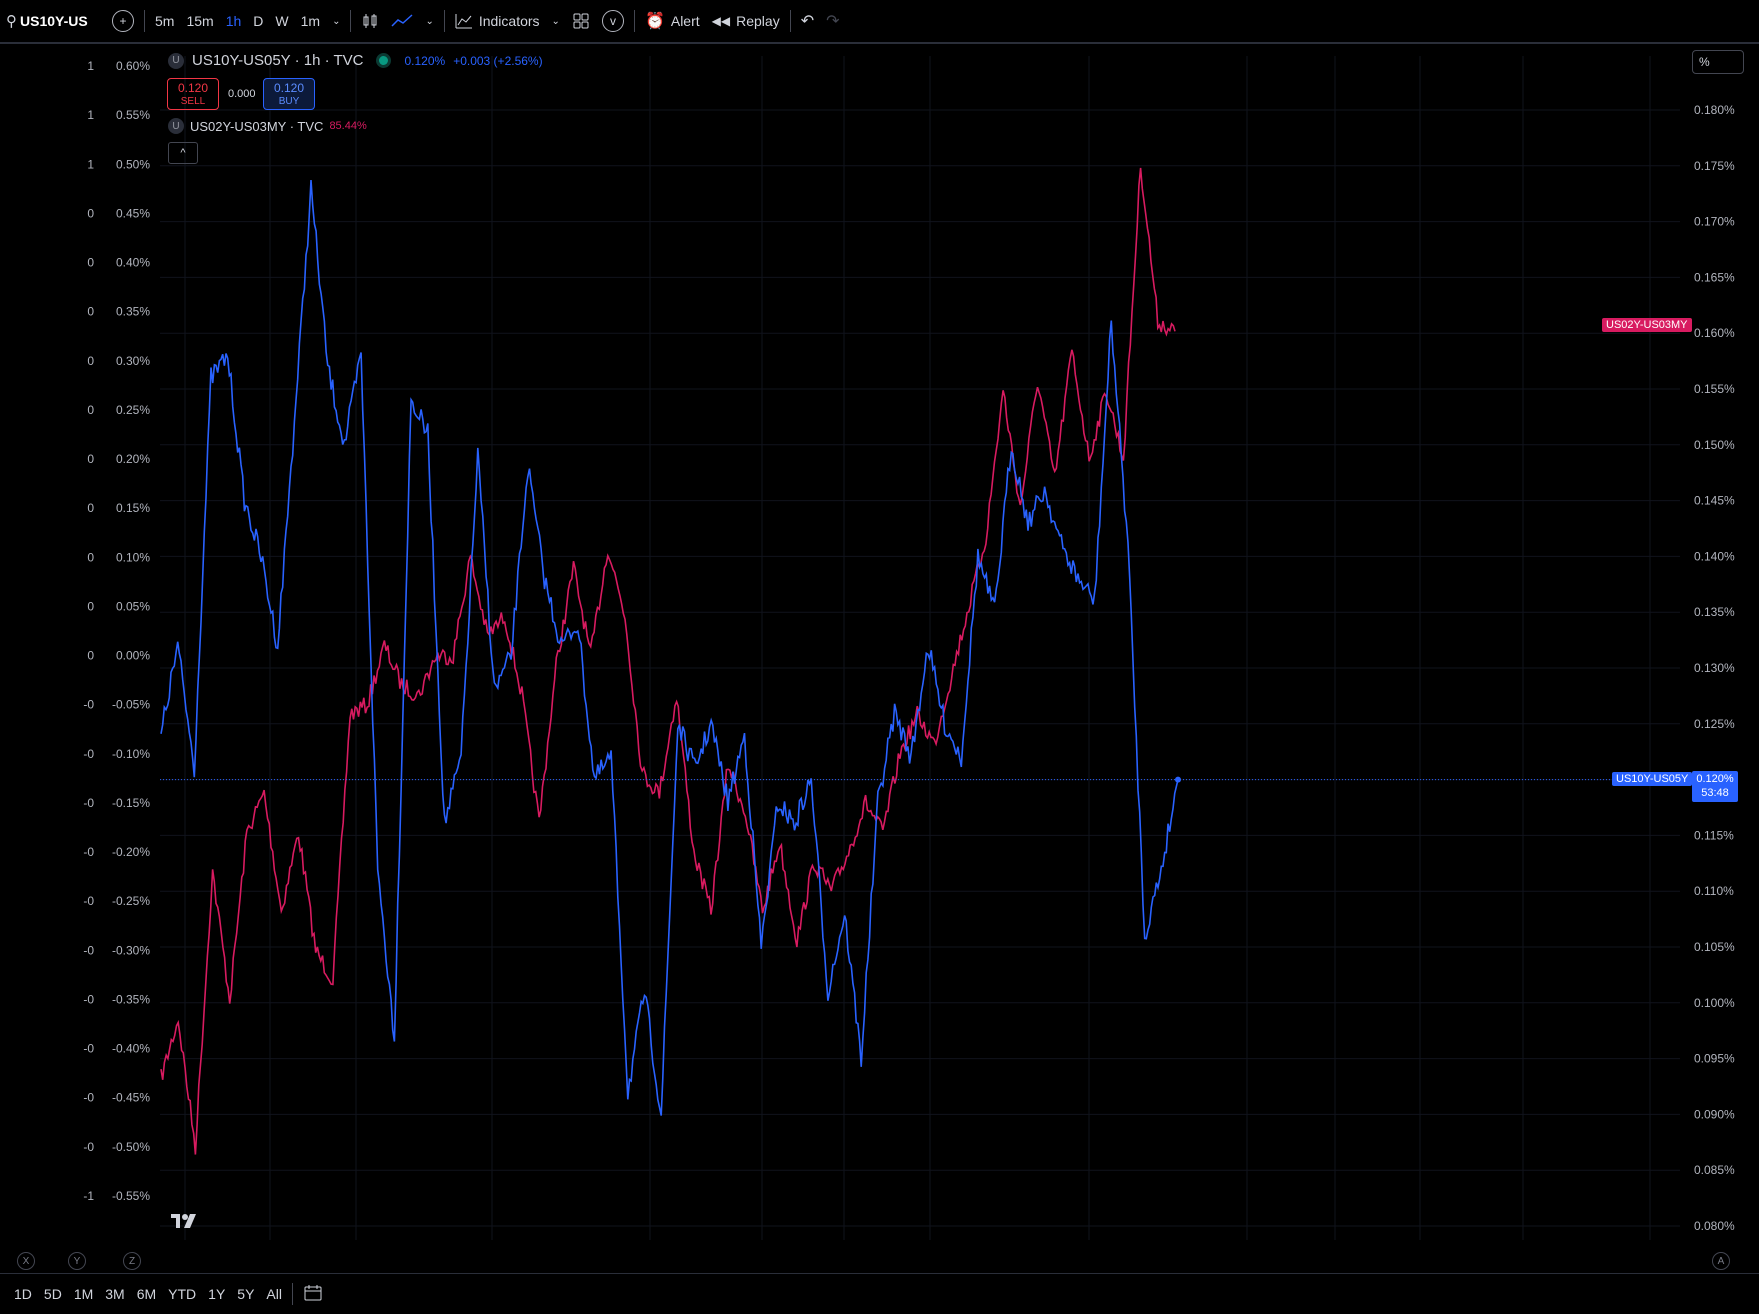  What do you see at coordinates (1718, 62) in the screenshot?
I see `price-scale-mode: %` at bounding box center [1718, 62].